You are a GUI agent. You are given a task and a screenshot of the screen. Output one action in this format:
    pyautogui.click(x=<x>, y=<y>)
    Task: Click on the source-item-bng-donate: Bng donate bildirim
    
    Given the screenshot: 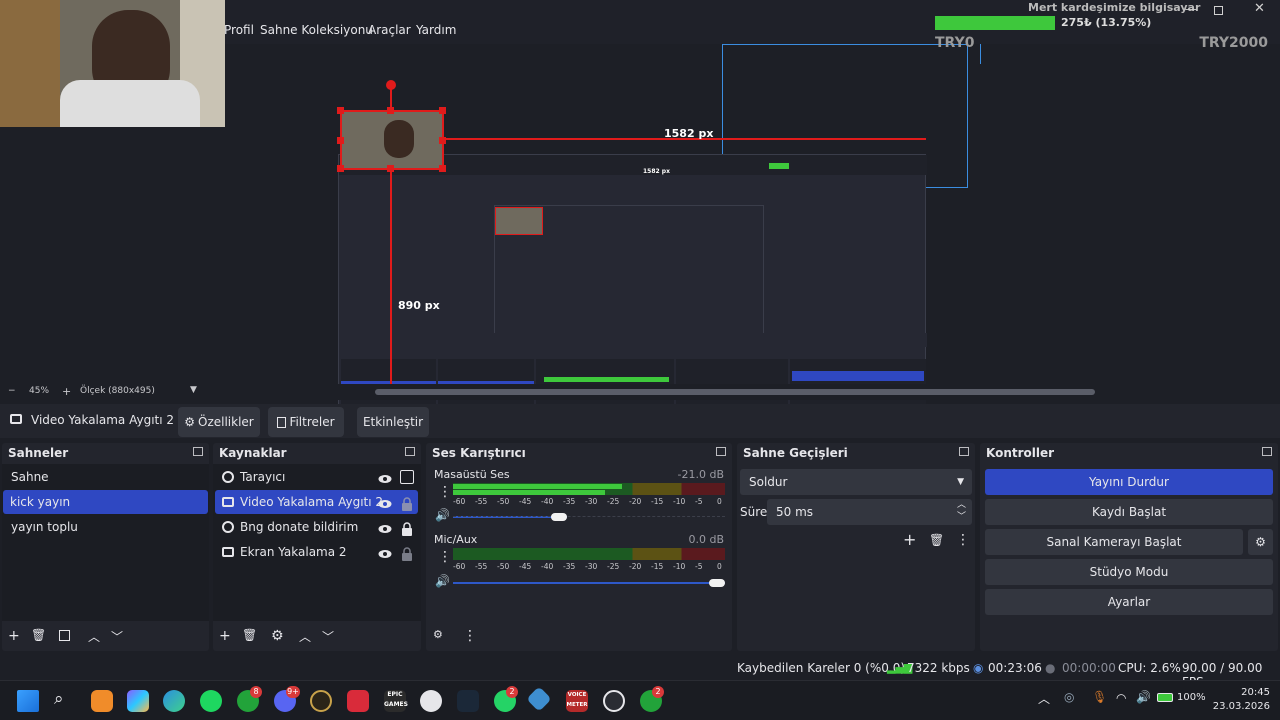 What is the action you would take?
    pyautogui.click(x=316, y=527)
    